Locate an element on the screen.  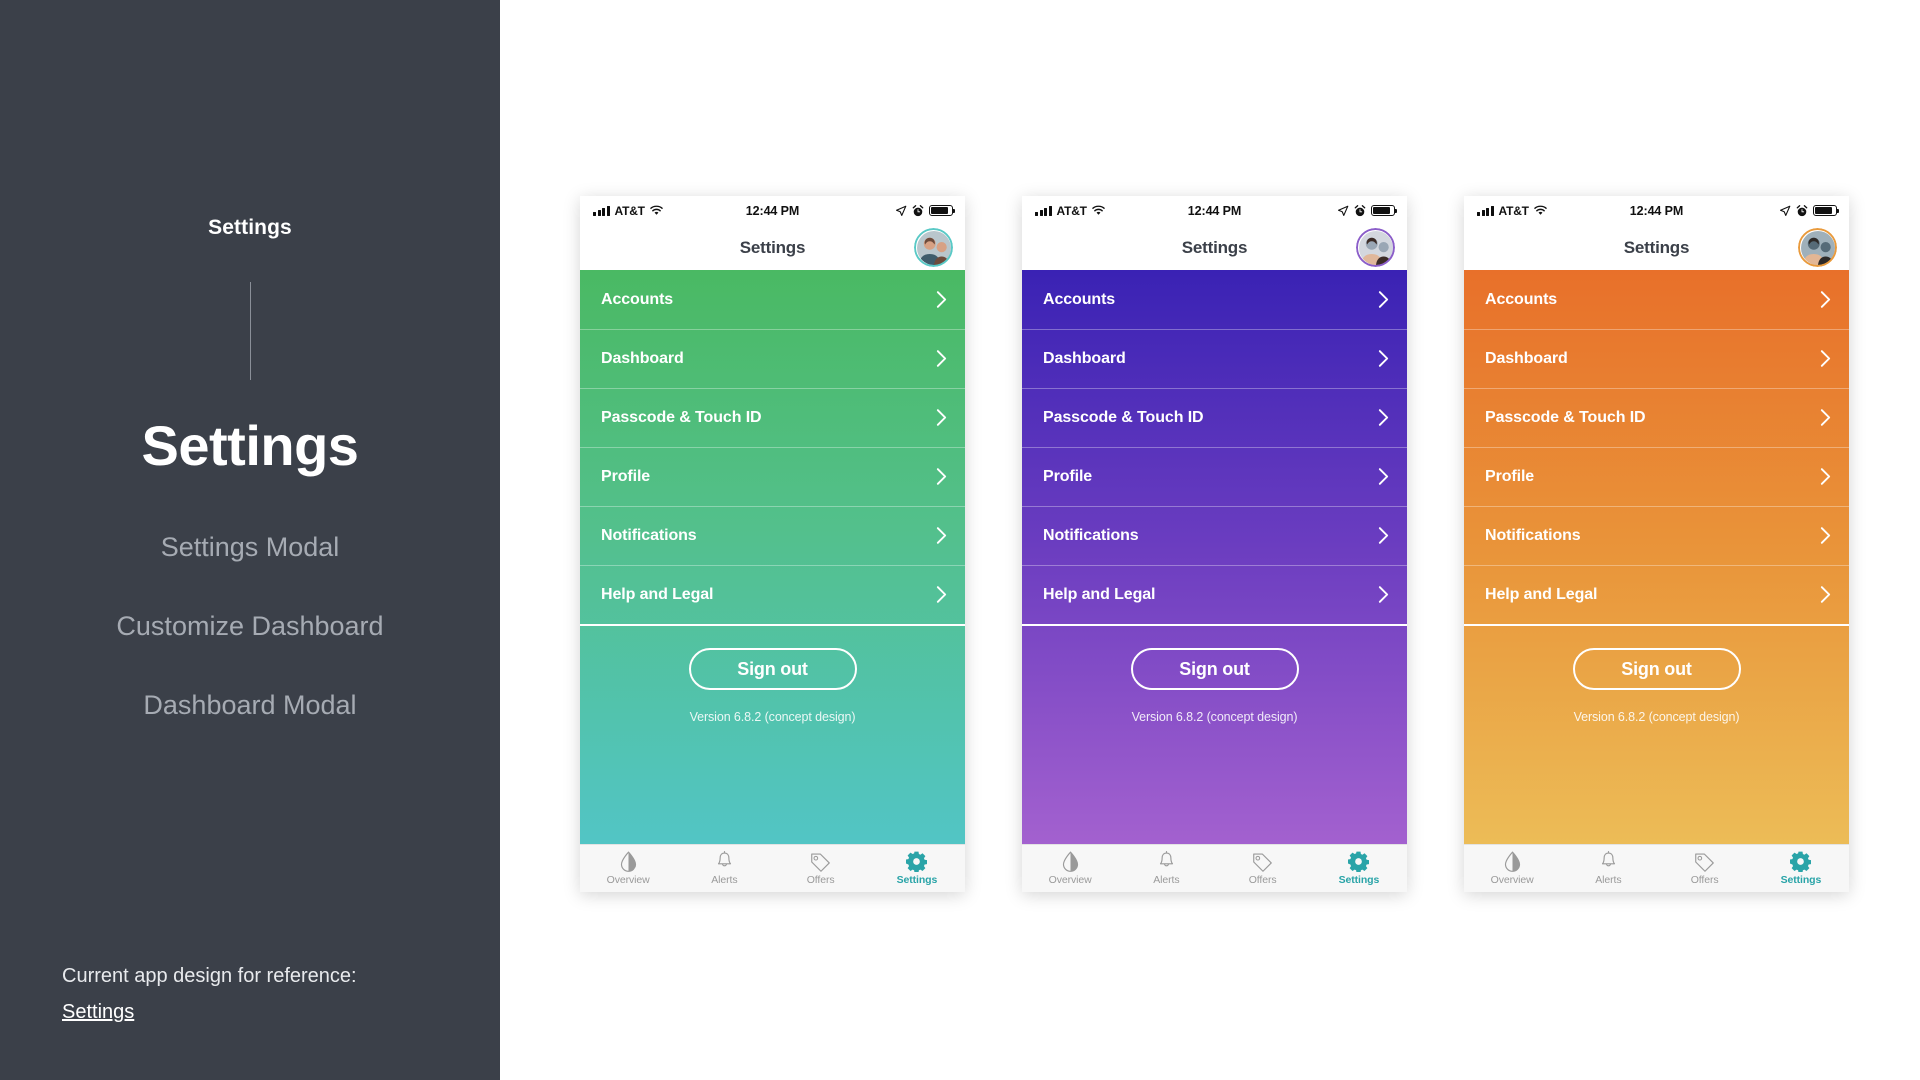
sidebar-item-dashboard-modal: Dashboard Modal is located at coordinates (250, 705).